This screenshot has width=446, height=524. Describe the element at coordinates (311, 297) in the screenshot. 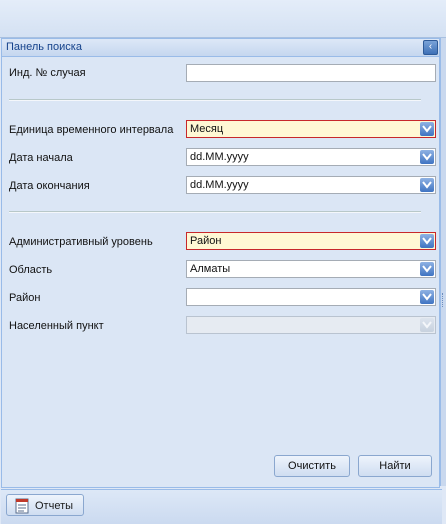

I see `district-select` at that location.